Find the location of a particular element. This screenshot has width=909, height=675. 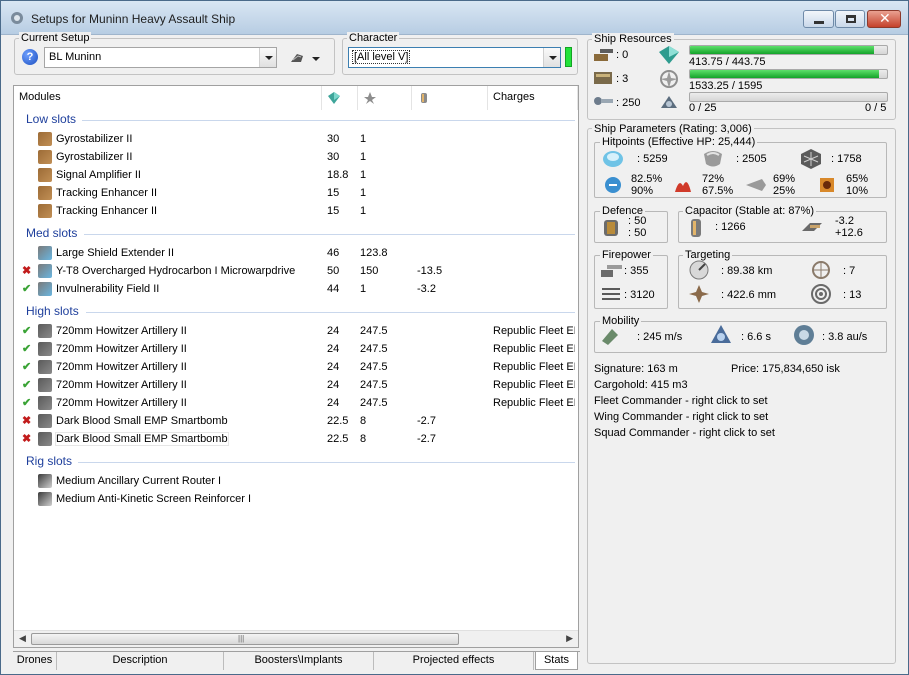

tab-description: Description is located at coordinates (140, 661).